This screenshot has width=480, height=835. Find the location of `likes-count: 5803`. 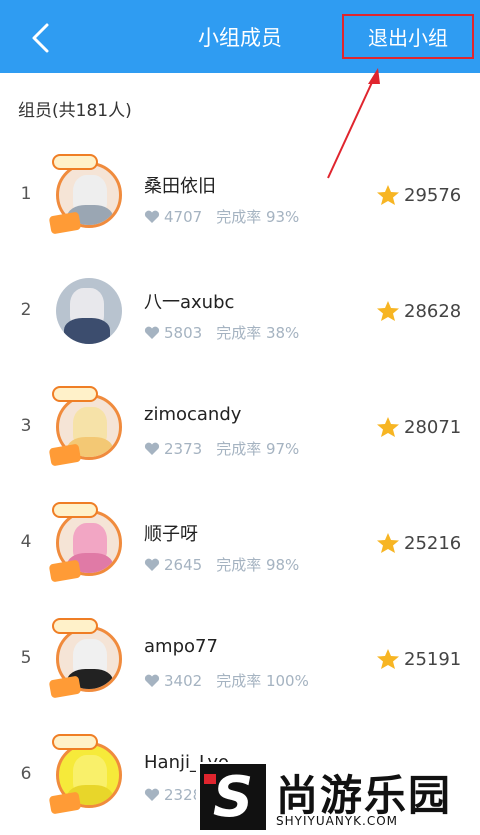

likes-count: 5803 is located at coordinates (183, 332).